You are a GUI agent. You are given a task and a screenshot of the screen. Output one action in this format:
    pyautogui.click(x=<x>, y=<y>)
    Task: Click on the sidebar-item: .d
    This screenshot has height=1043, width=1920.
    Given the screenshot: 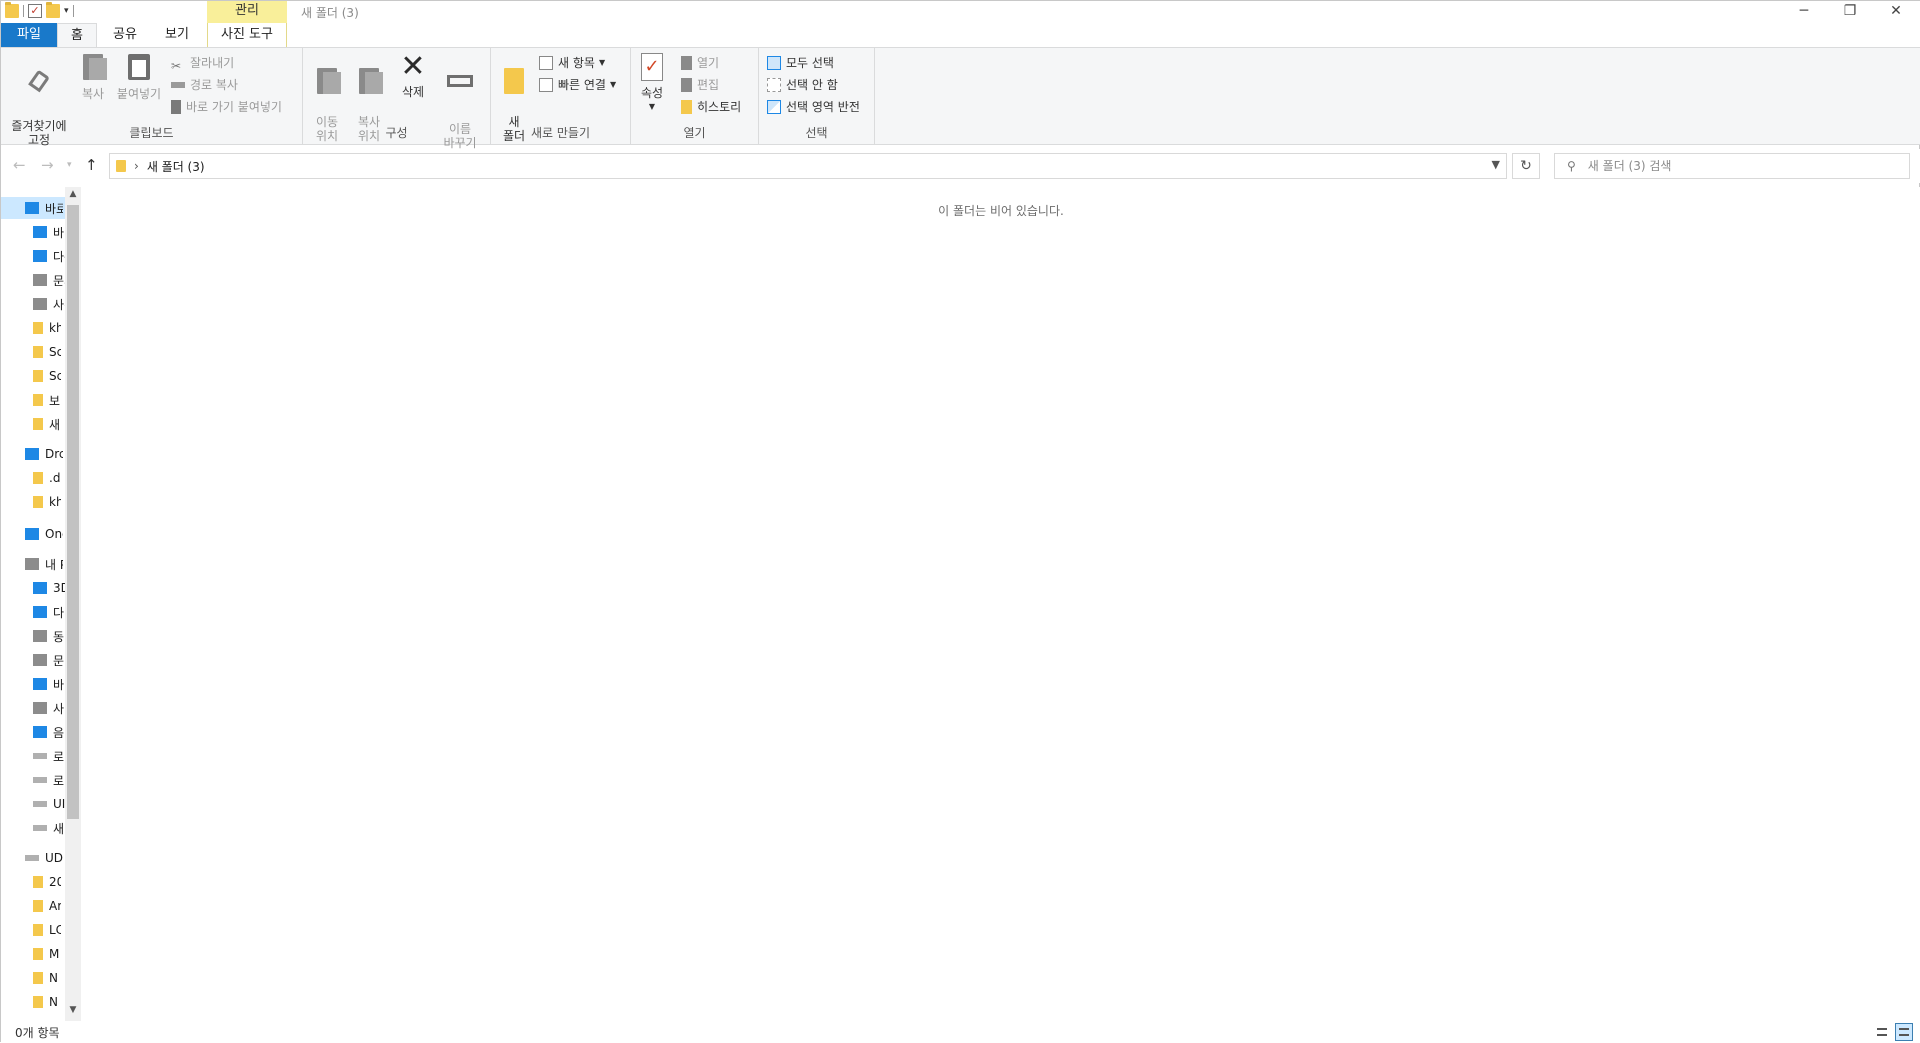 What is the action you would take?
    pyautogui.click(x=33, y=478)
    